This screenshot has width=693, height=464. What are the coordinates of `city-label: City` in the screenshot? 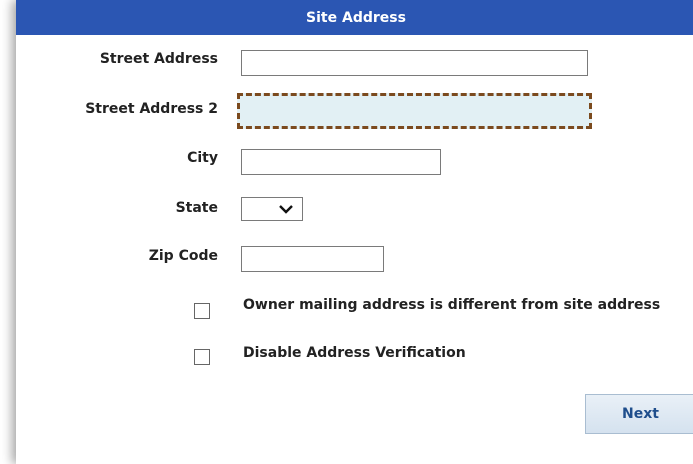 It's located at (202, 158).